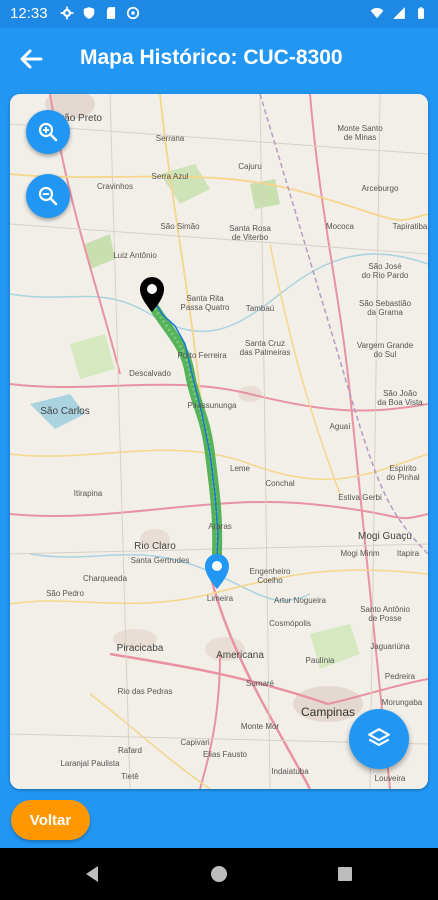 The image size is (438, 900). Describe the element at coordinates (130, 750) in the screenshot. I see `city-label: Rafard` at that location.